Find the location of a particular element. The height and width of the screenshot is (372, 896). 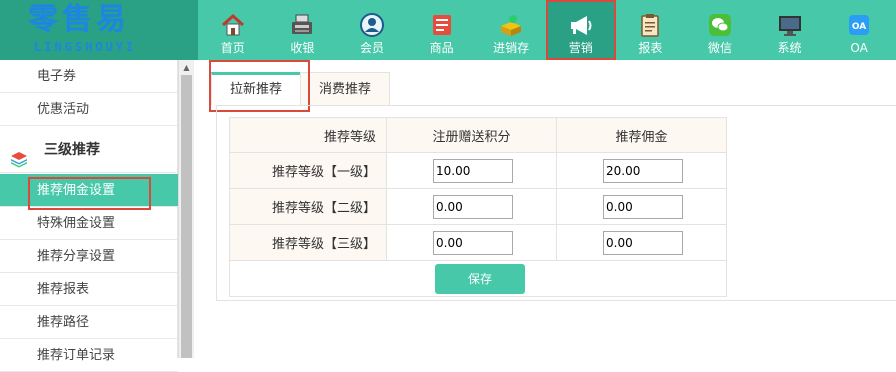

nav-member: 会员 is located at coordinates (372, 30).